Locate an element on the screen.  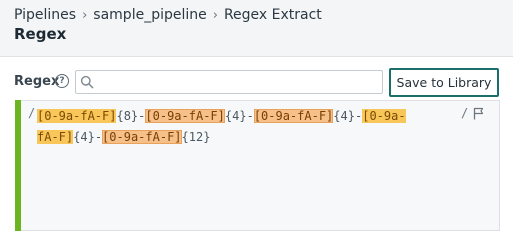
regex-label: Regex is located at coordinates (37, 81).